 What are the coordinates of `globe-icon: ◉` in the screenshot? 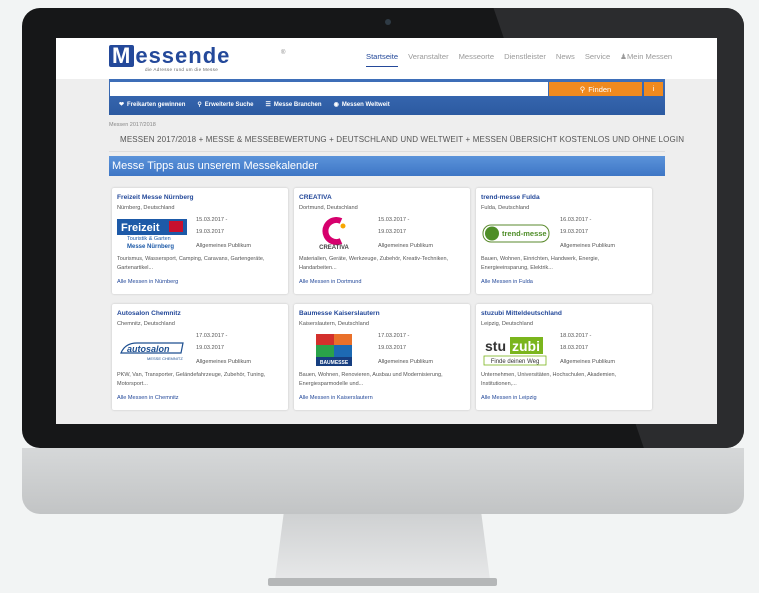 It's located at (336, 105).